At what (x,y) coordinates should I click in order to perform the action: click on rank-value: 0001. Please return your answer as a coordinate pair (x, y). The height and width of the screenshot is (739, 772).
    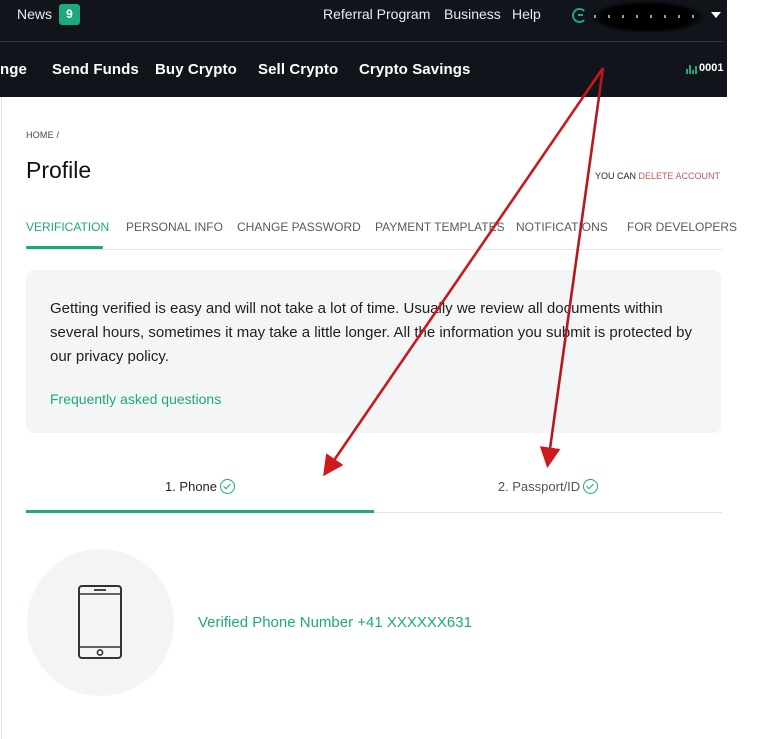
    Looking at the image, I should click on (711, 68).